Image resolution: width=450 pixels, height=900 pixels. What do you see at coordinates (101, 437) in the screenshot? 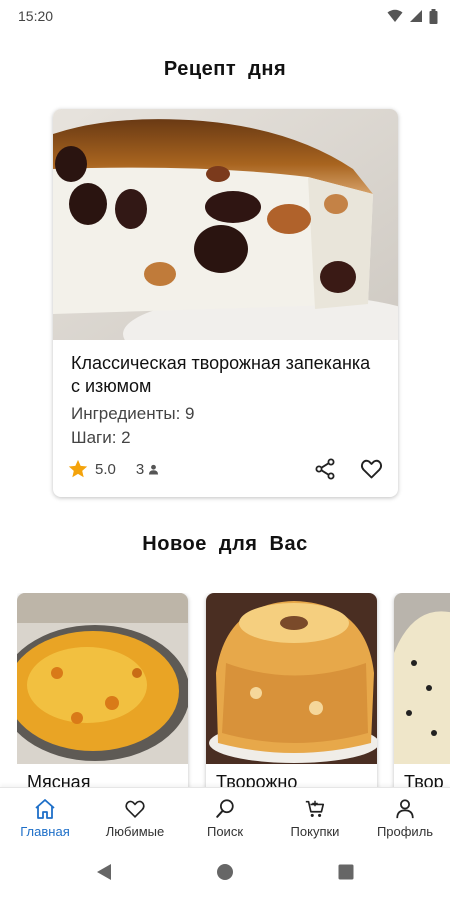
I see `steps-count: Шаги: 2` at bounding box center [101, 437].